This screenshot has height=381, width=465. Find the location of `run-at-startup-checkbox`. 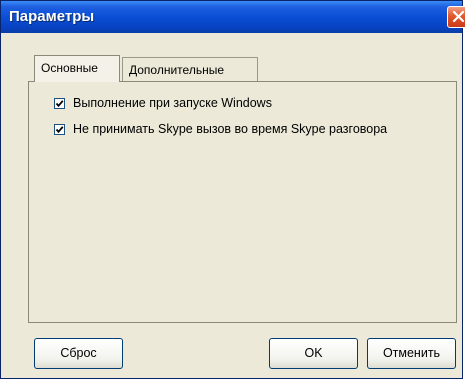

run-at-startup-checkbox is located at coordinates (59, 103).